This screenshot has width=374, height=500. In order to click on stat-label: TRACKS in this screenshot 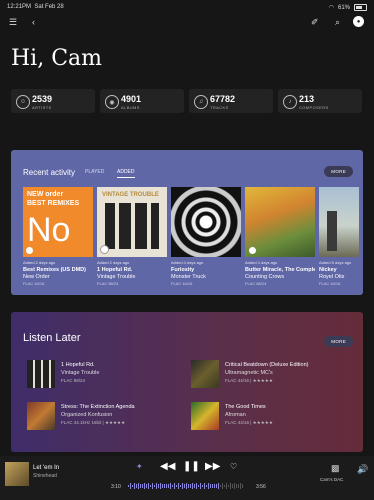, I will do `click(219, 107)`.